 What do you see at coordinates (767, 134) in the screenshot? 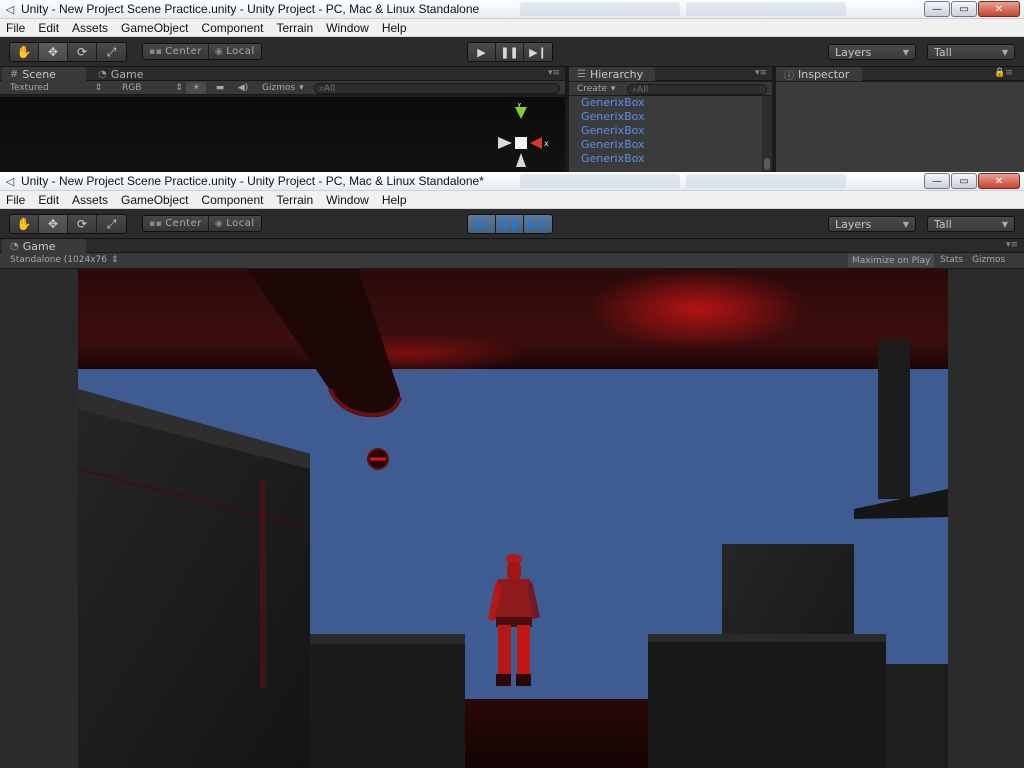
I see `hierarchy-scrollbar` at bounding box center [767, 134].